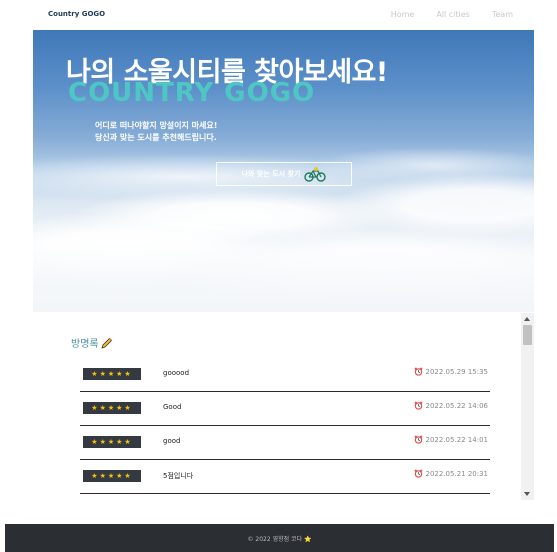 The image size is (557, 552). Describe the element at coordinates (278, 15) in the screenshot. I see `top-navbar: Country GOGO Home All cities Team` at that location.